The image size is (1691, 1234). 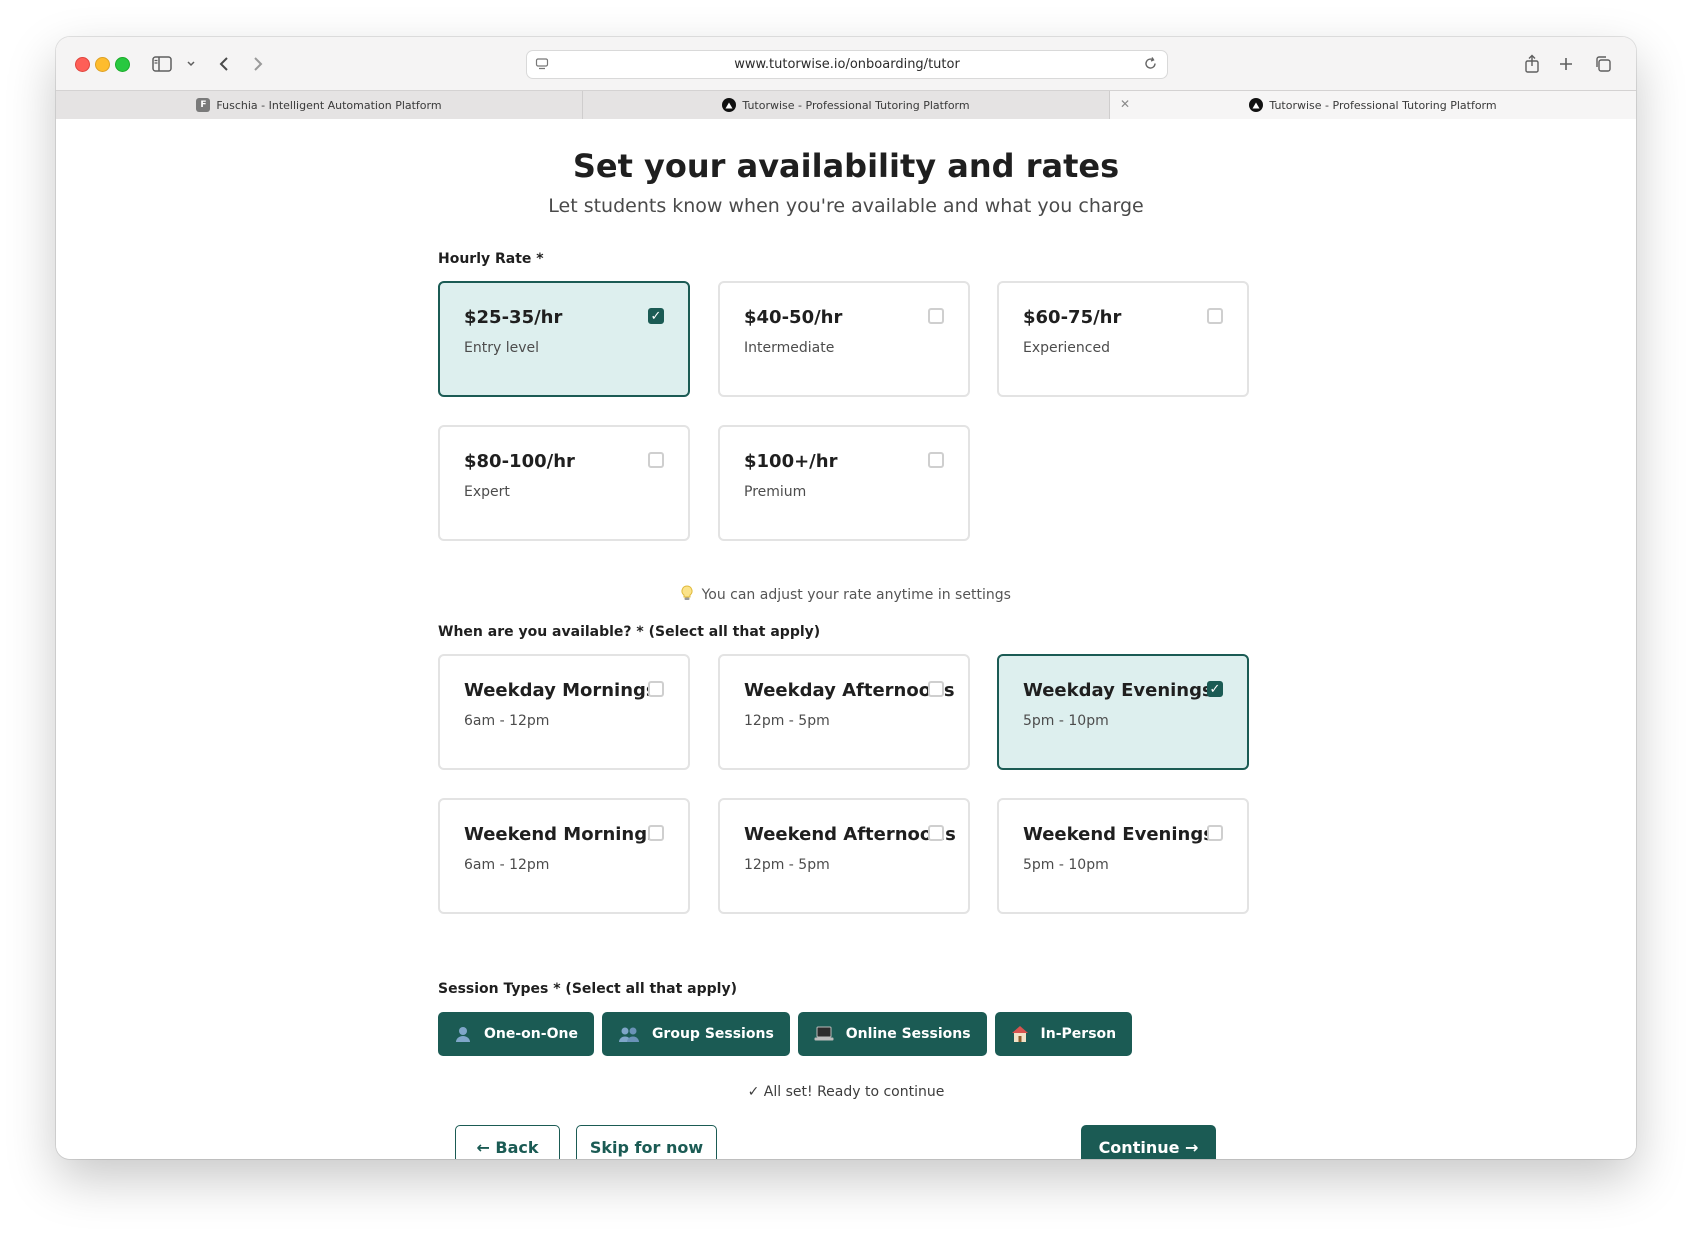 What do you see at coordinates (1078, 1034) in the screenshot?
I see `session-label: In-Person` at bounding box center [1078, 1034].